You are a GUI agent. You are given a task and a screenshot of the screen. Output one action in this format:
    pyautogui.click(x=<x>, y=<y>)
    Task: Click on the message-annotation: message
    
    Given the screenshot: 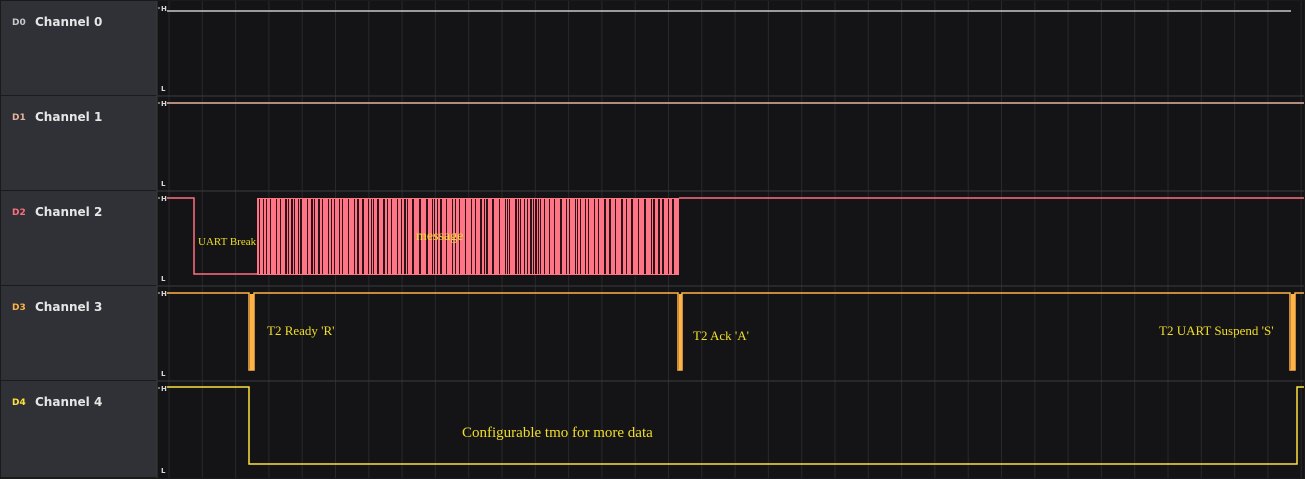 What is the action you would take?
    pyautogui.click(x=439, y=236)
    